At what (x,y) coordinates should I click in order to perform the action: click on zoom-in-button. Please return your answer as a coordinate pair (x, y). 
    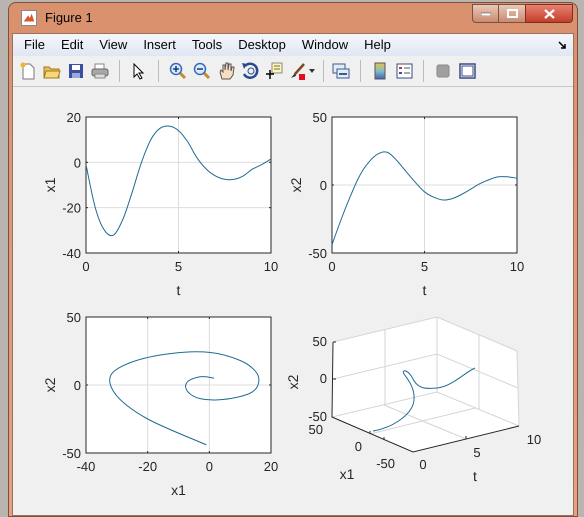
    Looking at the image, I should click on (178, 71).